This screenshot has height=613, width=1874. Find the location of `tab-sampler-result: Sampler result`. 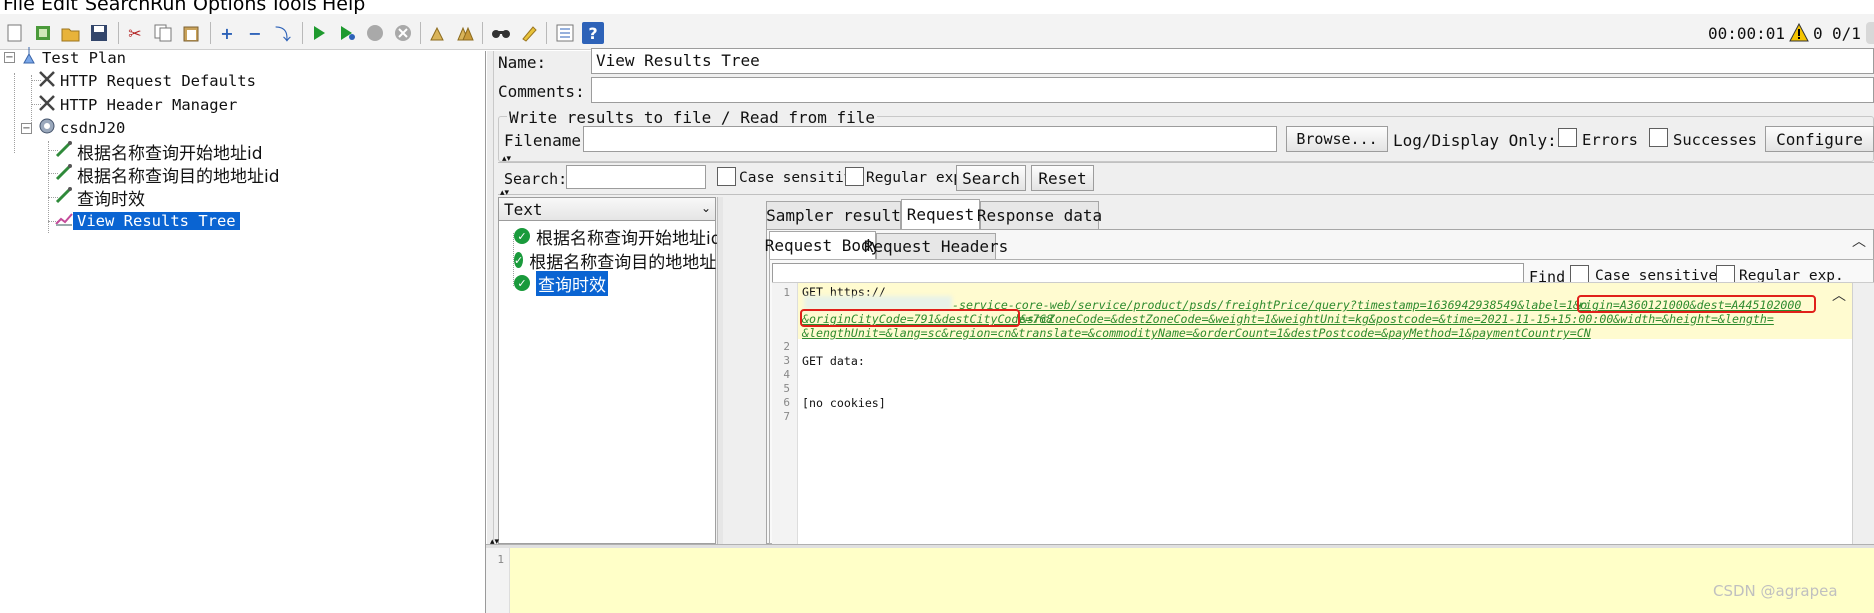

tab-sampler-result: Sampler result is located at coordinates (833, 215).